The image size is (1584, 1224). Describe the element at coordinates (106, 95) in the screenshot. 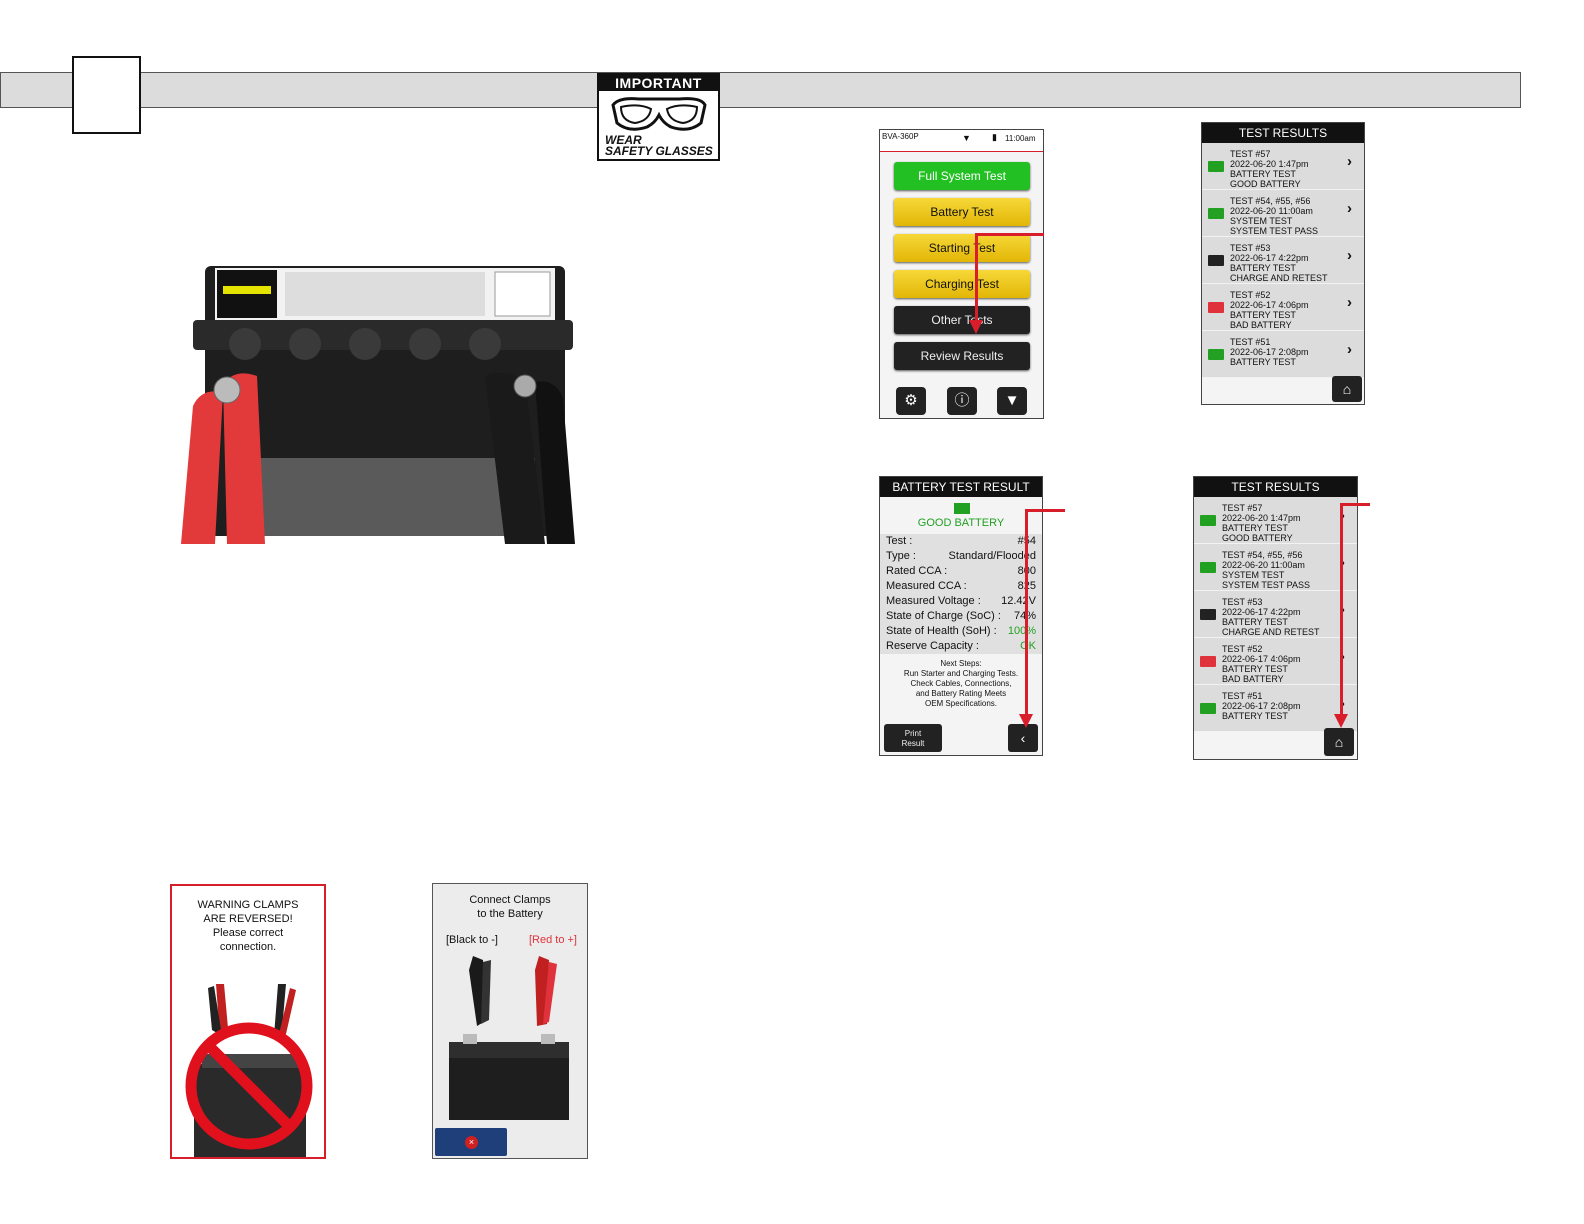

I see `step-number-box` at that location.